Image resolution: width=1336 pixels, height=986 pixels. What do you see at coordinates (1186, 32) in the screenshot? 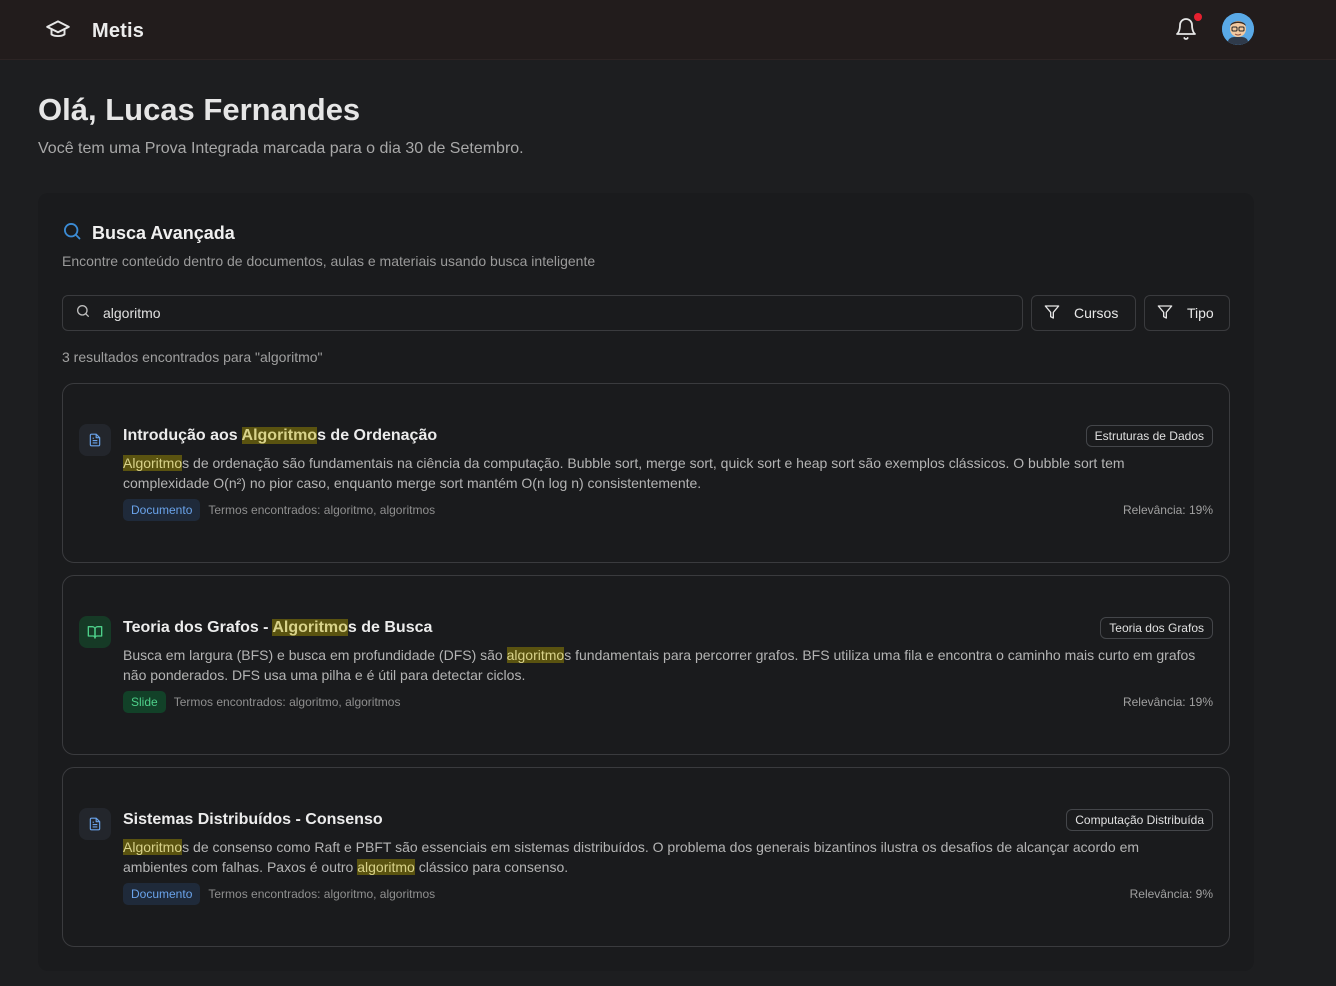
I see `bell-icon` at bounding box center [1186, 32].